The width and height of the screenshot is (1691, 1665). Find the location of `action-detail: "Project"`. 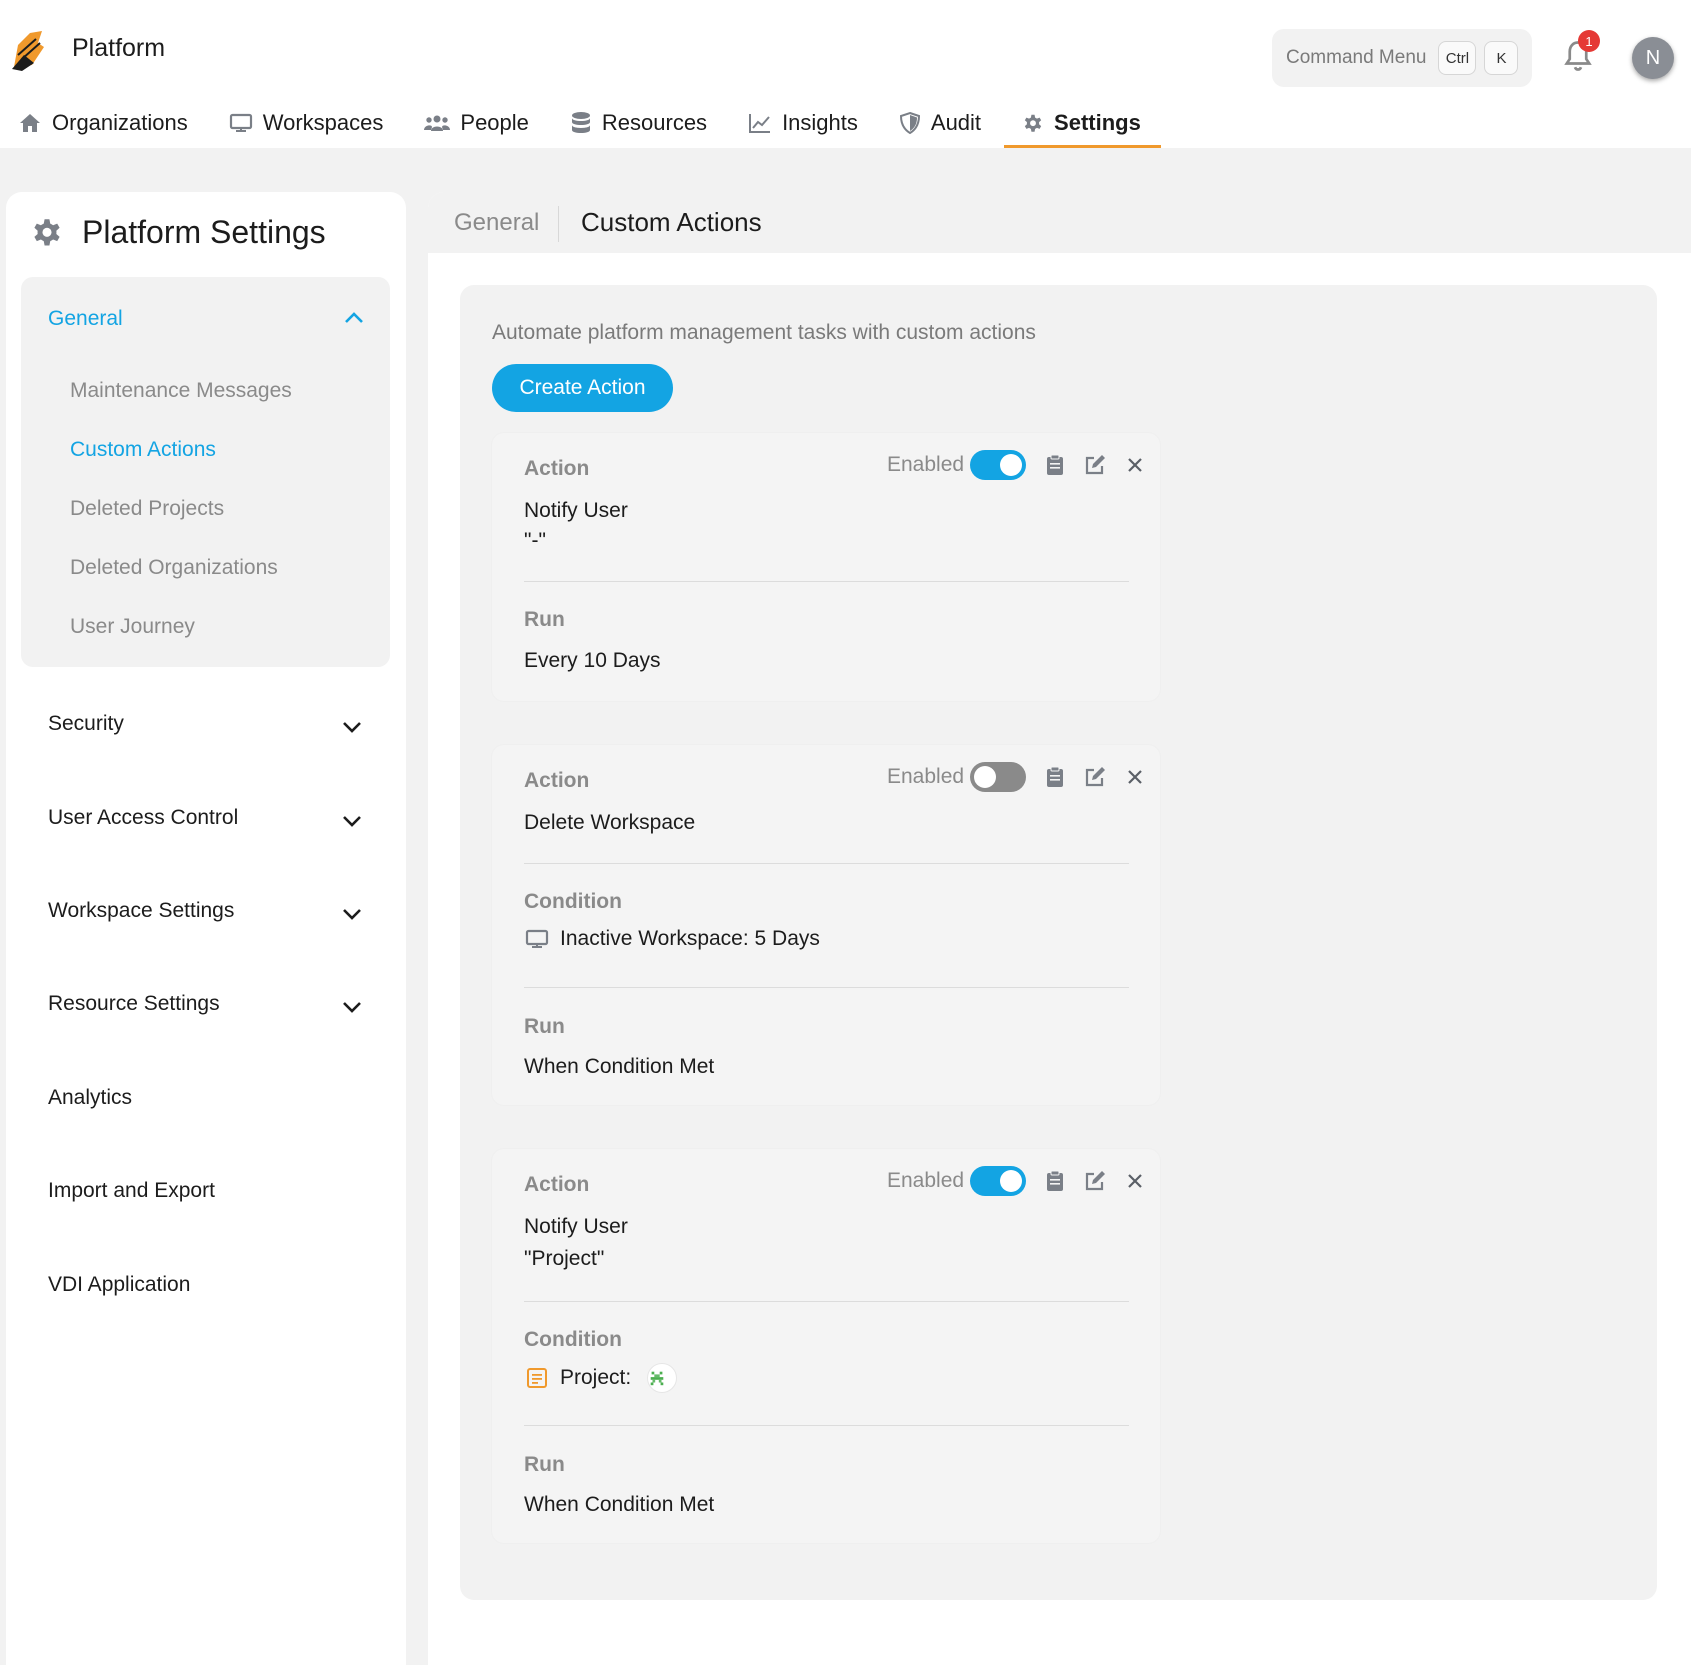

action-detail: "Project" is located at coordinates (564, 1258).